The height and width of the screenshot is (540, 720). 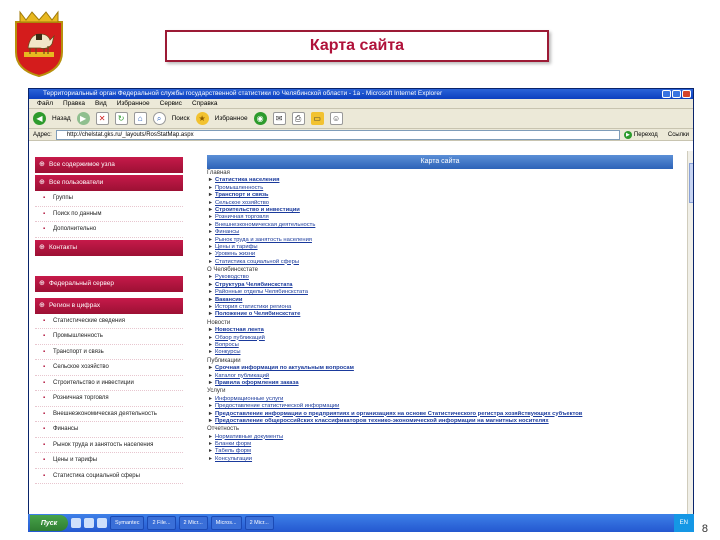 I want to click on sitemap-link: Рынок труда и занятость населения, so click(x=440, y=240).